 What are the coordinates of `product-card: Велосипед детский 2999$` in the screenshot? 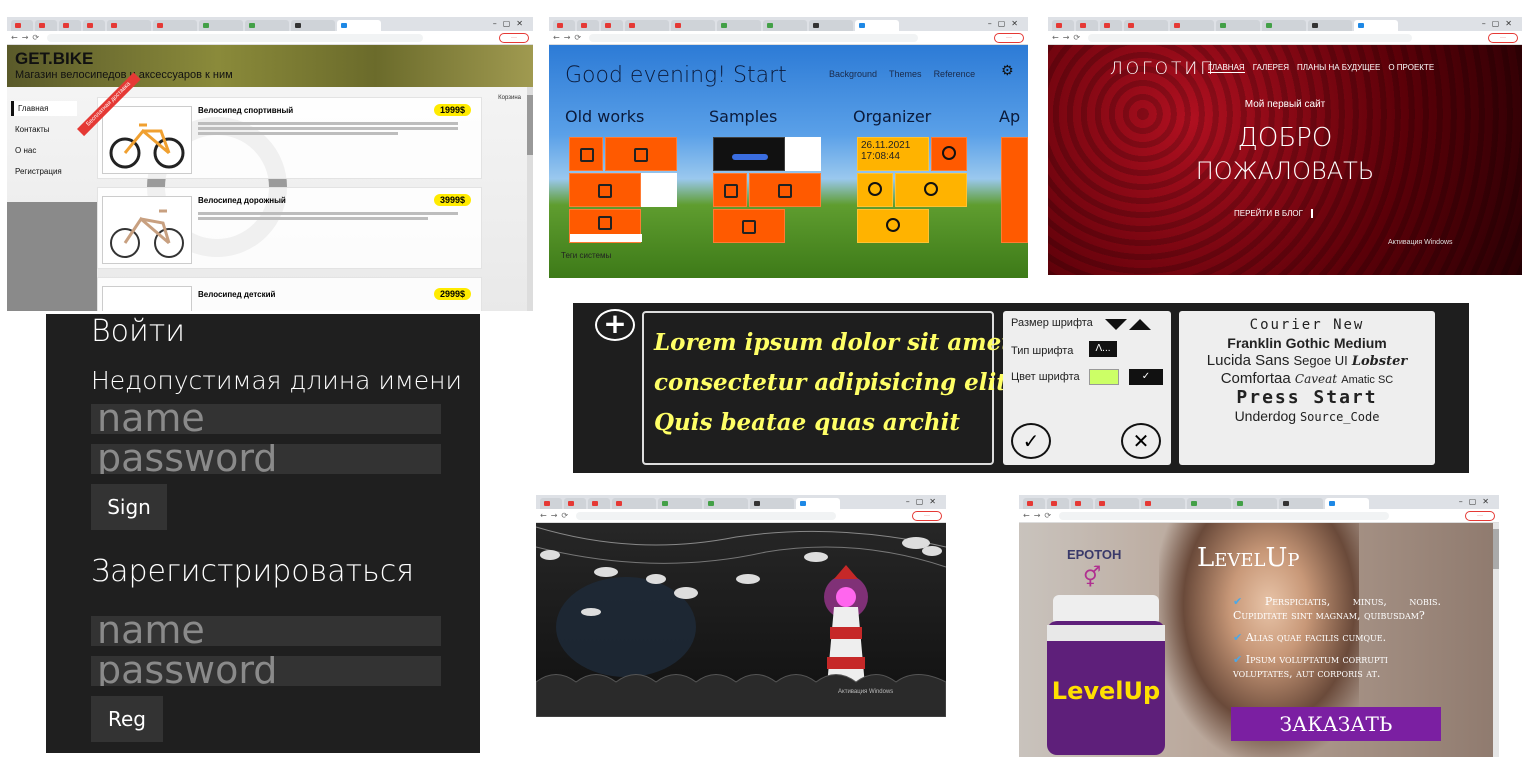 It's located at (289, 294).